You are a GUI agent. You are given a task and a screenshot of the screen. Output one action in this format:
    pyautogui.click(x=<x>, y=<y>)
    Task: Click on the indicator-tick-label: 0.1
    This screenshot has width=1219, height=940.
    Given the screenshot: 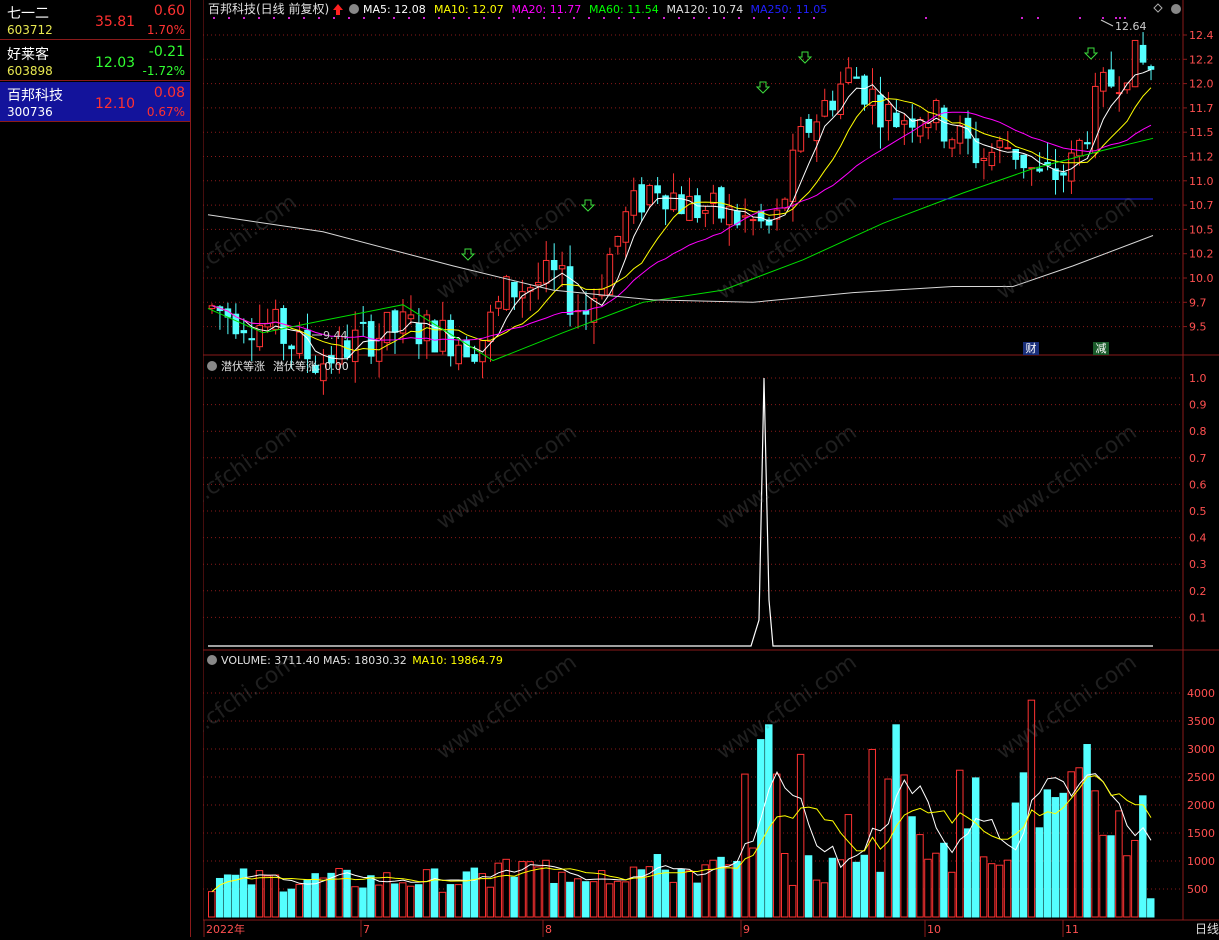 What is the action you would take?
    pyautogui.click(x=1198, y=617)
    